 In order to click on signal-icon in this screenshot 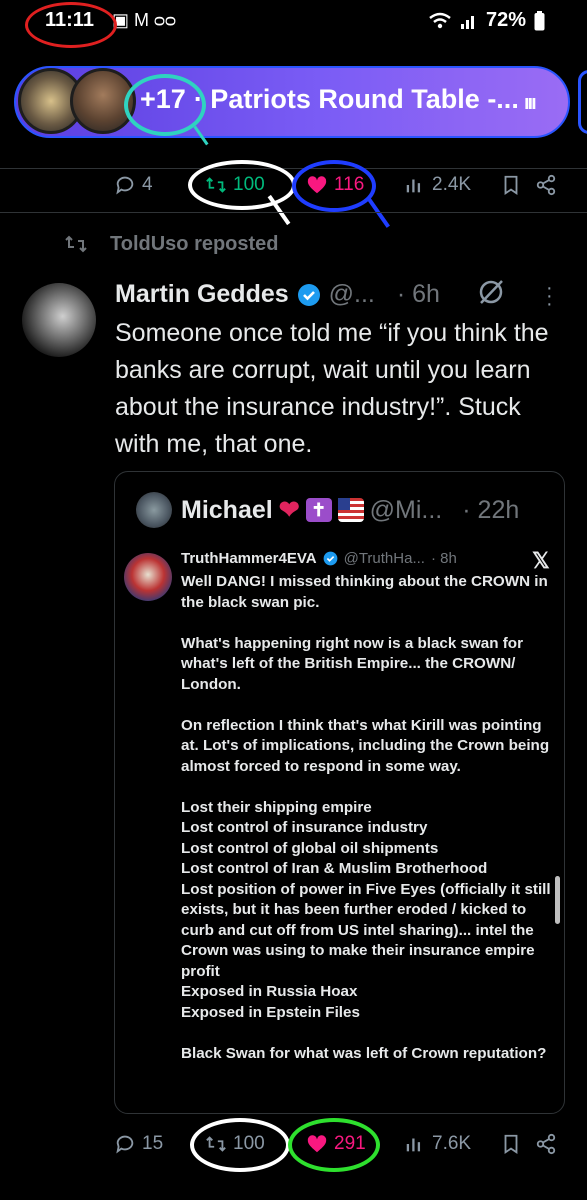, I will do `click(467, 22)`.